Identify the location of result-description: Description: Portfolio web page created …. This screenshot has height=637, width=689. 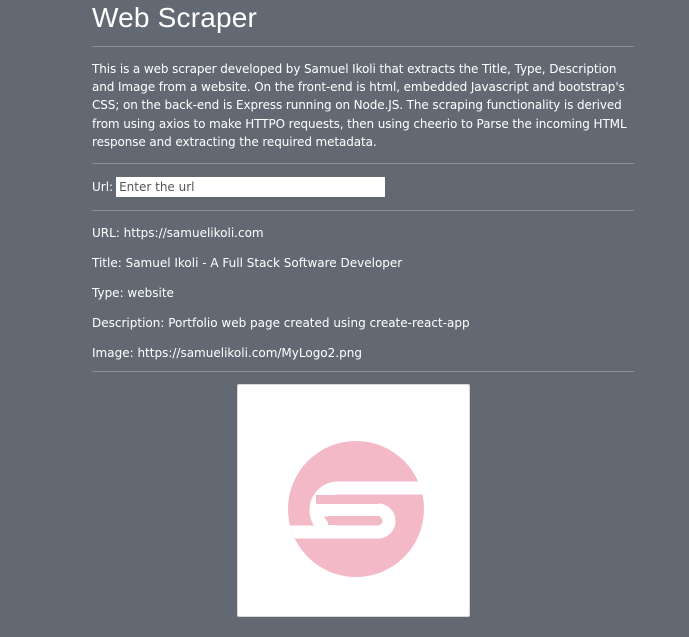
(281, 323).